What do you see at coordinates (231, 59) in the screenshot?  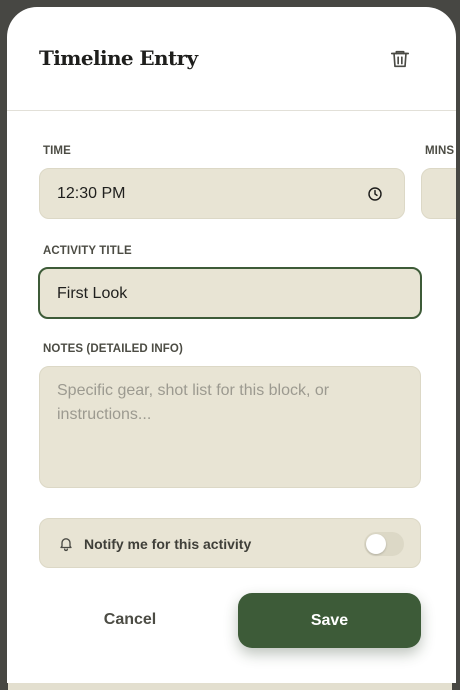 I see `modal-header: Timeline Entry` at bounding box center [231, 59].